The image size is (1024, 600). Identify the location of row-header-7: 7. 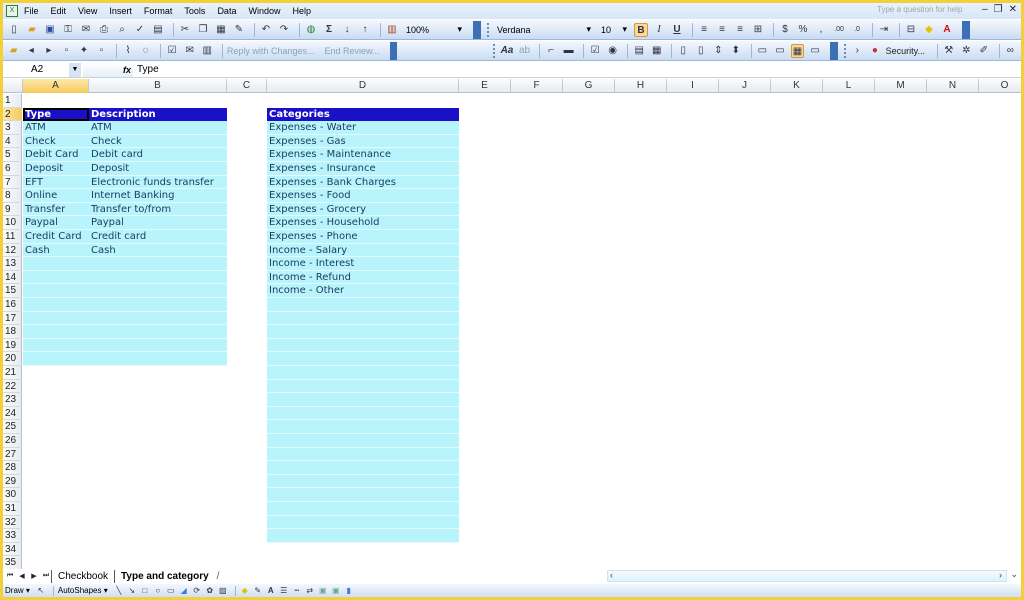
(12, 183).